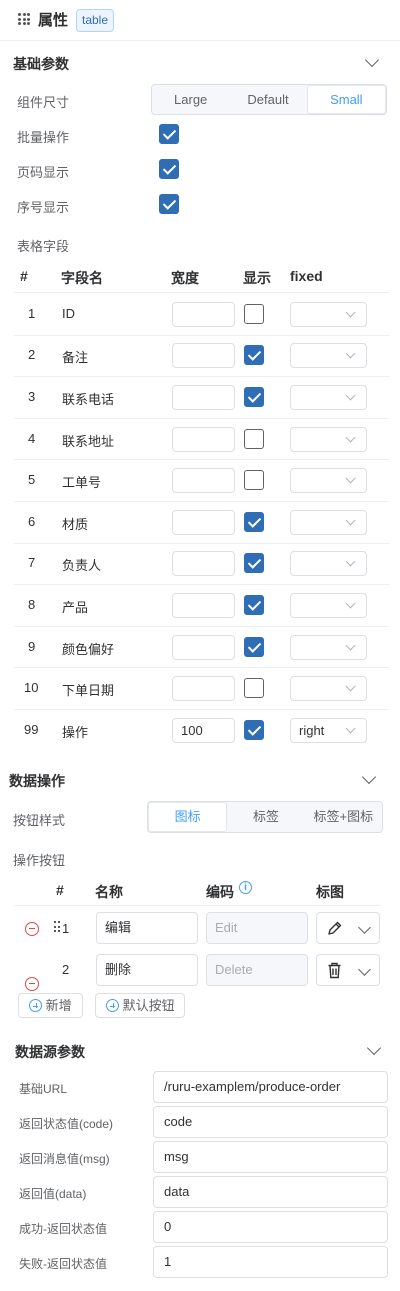  What do you see at coordinates (203, 730) in the screenshot?
I see `field-width-input: 100` at bounding box center [203, 730].